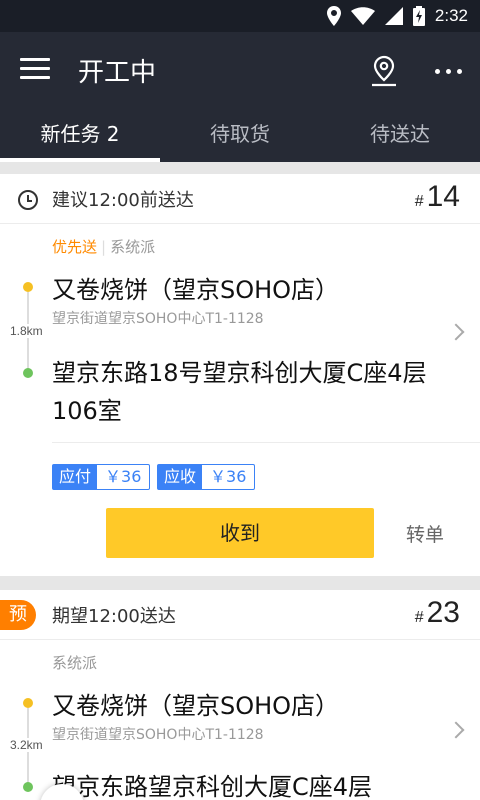  What do you see at coordinates (384, 71) in the screenshot?
I see `map-pin-icon` at bounding box center [384, 71].